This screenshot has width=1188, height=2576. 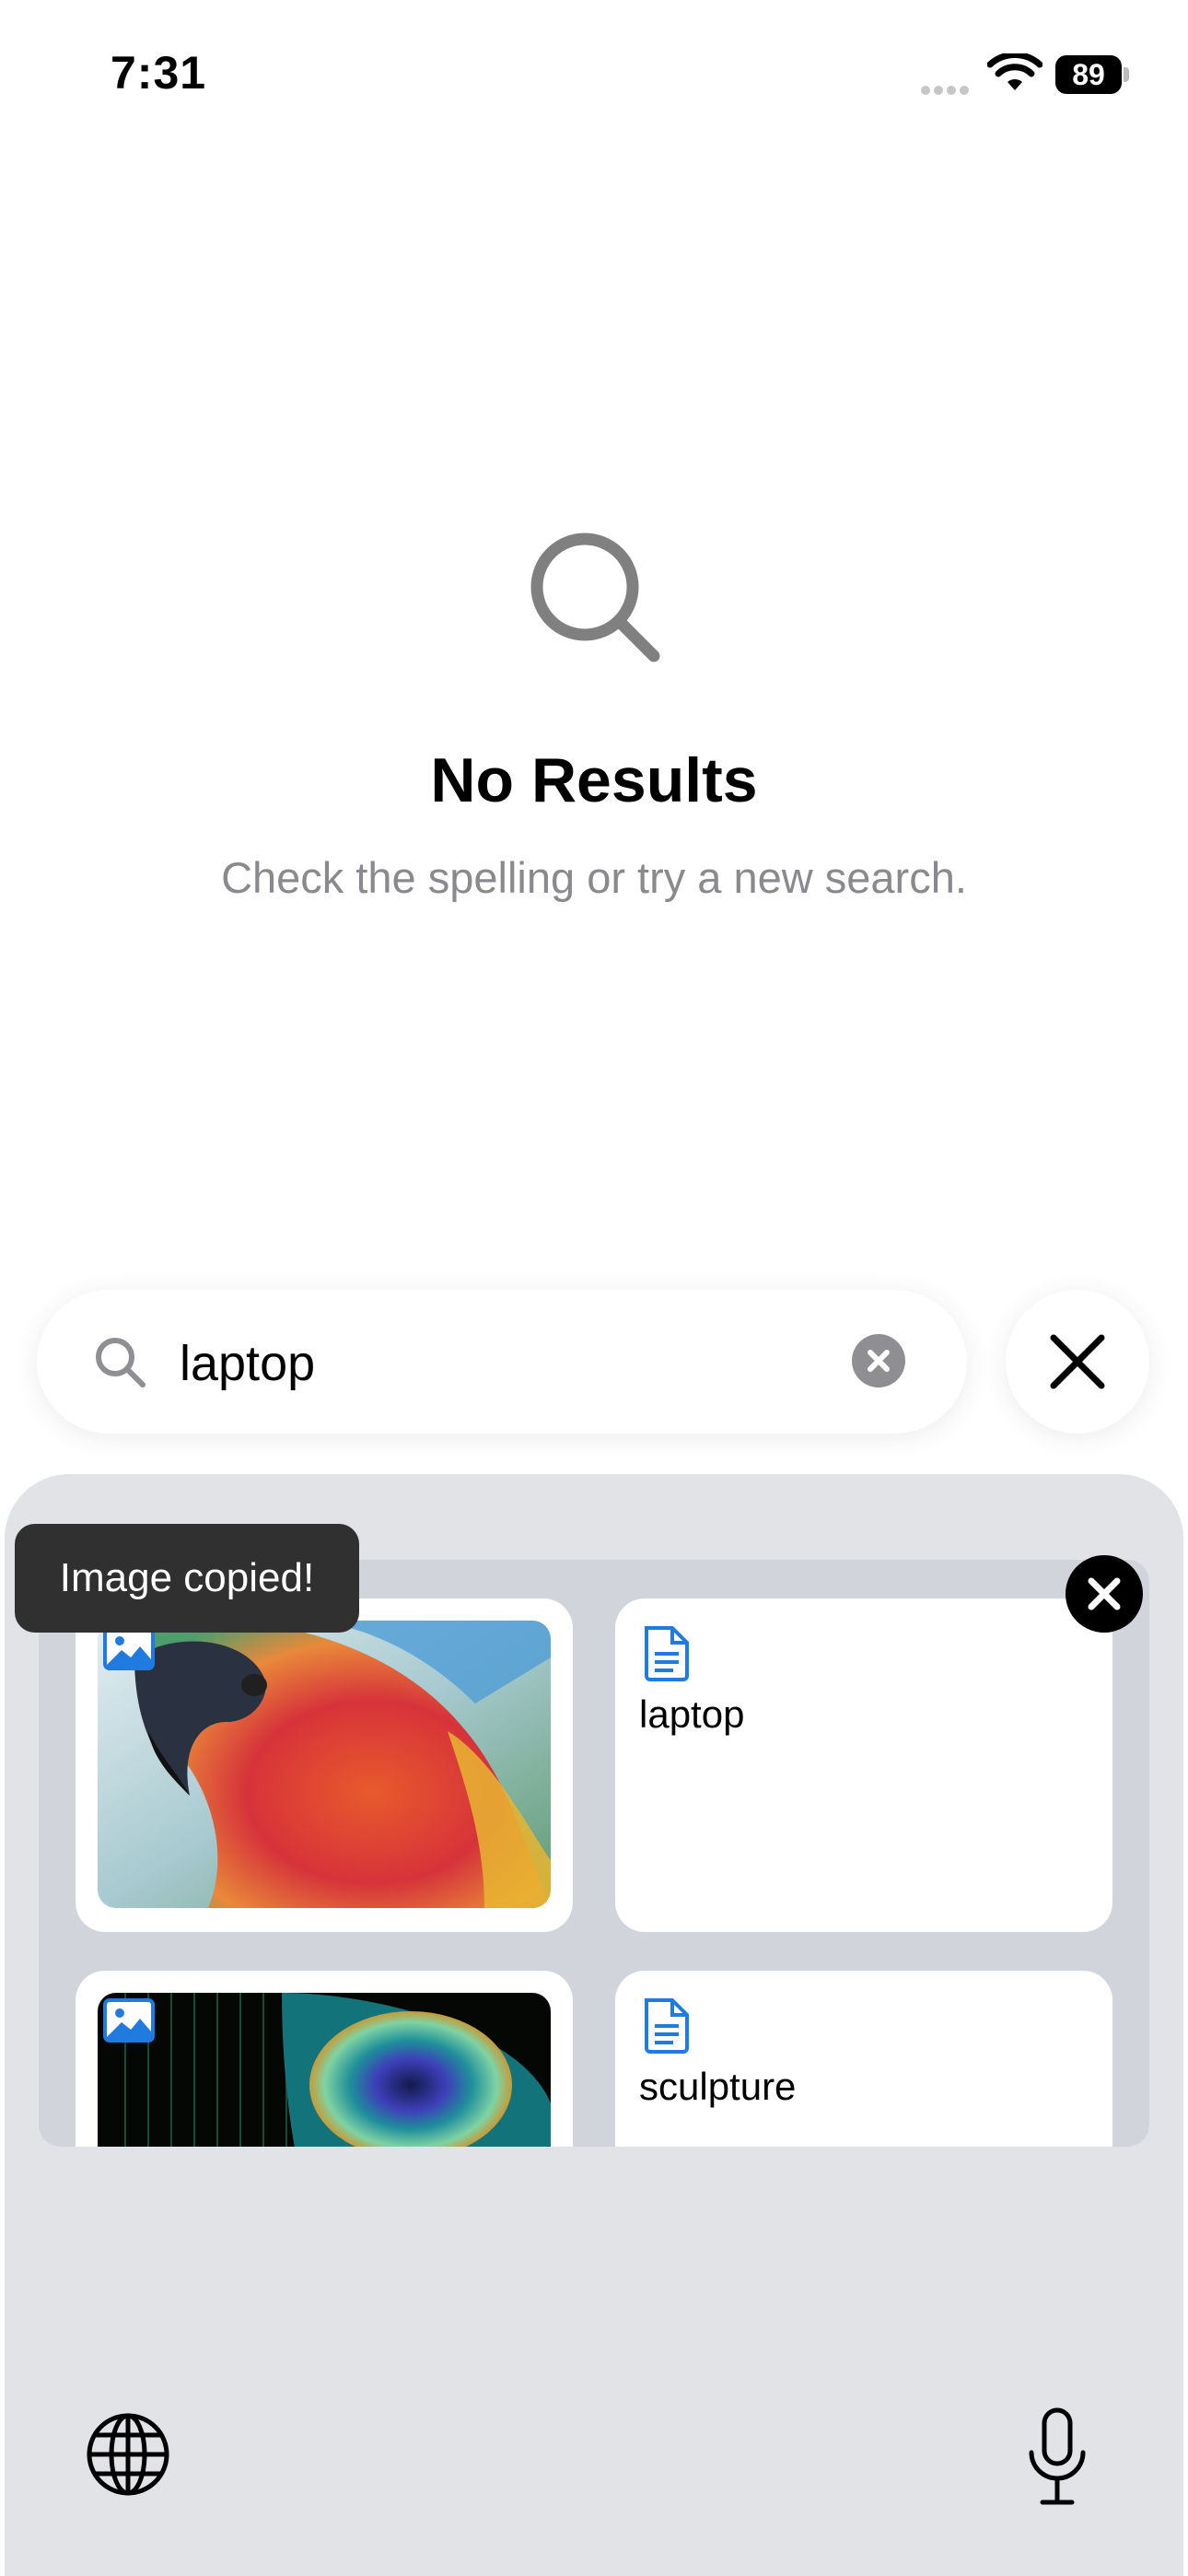 I want to click on wifi-icon, so click(x=1014, y=71).